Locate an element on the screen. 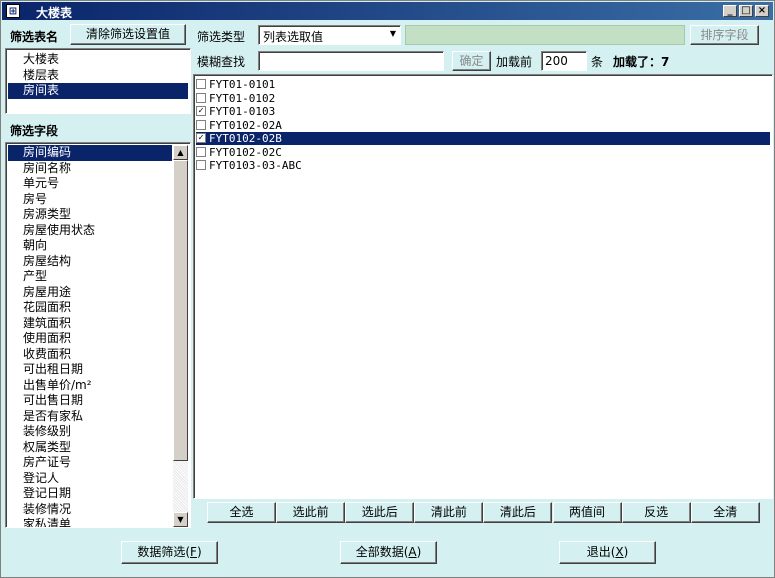 This screenshot has height=578, width=775. field-list-item: 房产证号 is located at coordinates (90, 463).